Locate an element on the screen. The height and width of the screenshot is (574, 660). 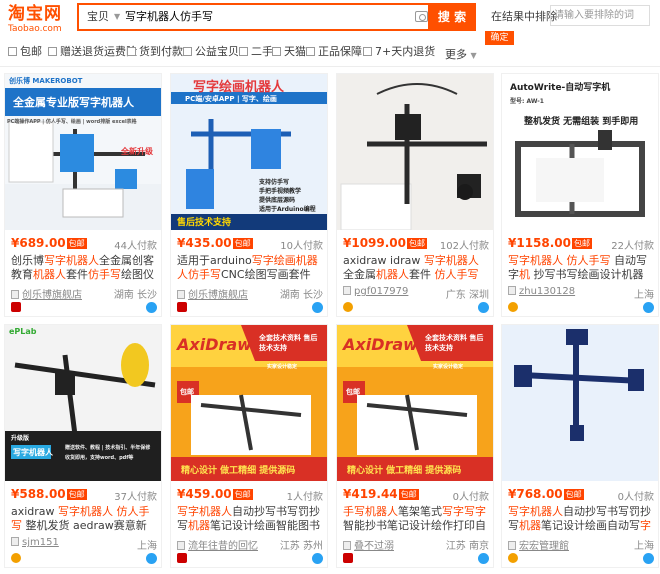
title-highlight: 机器人 is located at coordinates (49, 274).